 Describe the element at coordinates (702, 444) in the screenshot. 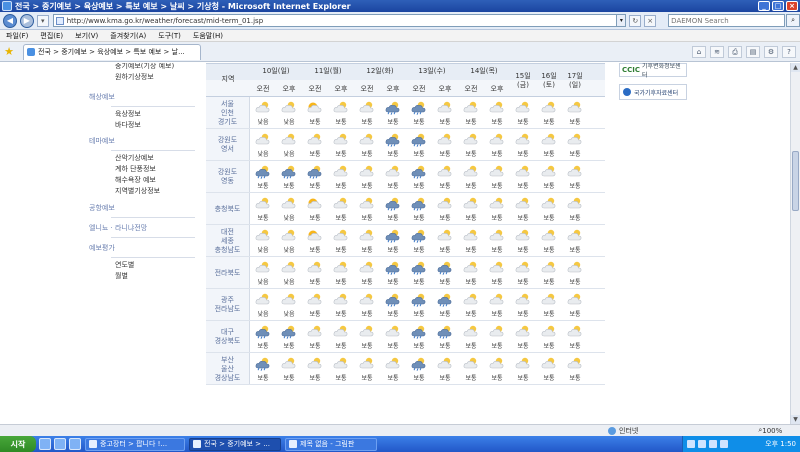

I see `tray-volume-icon` at that location.